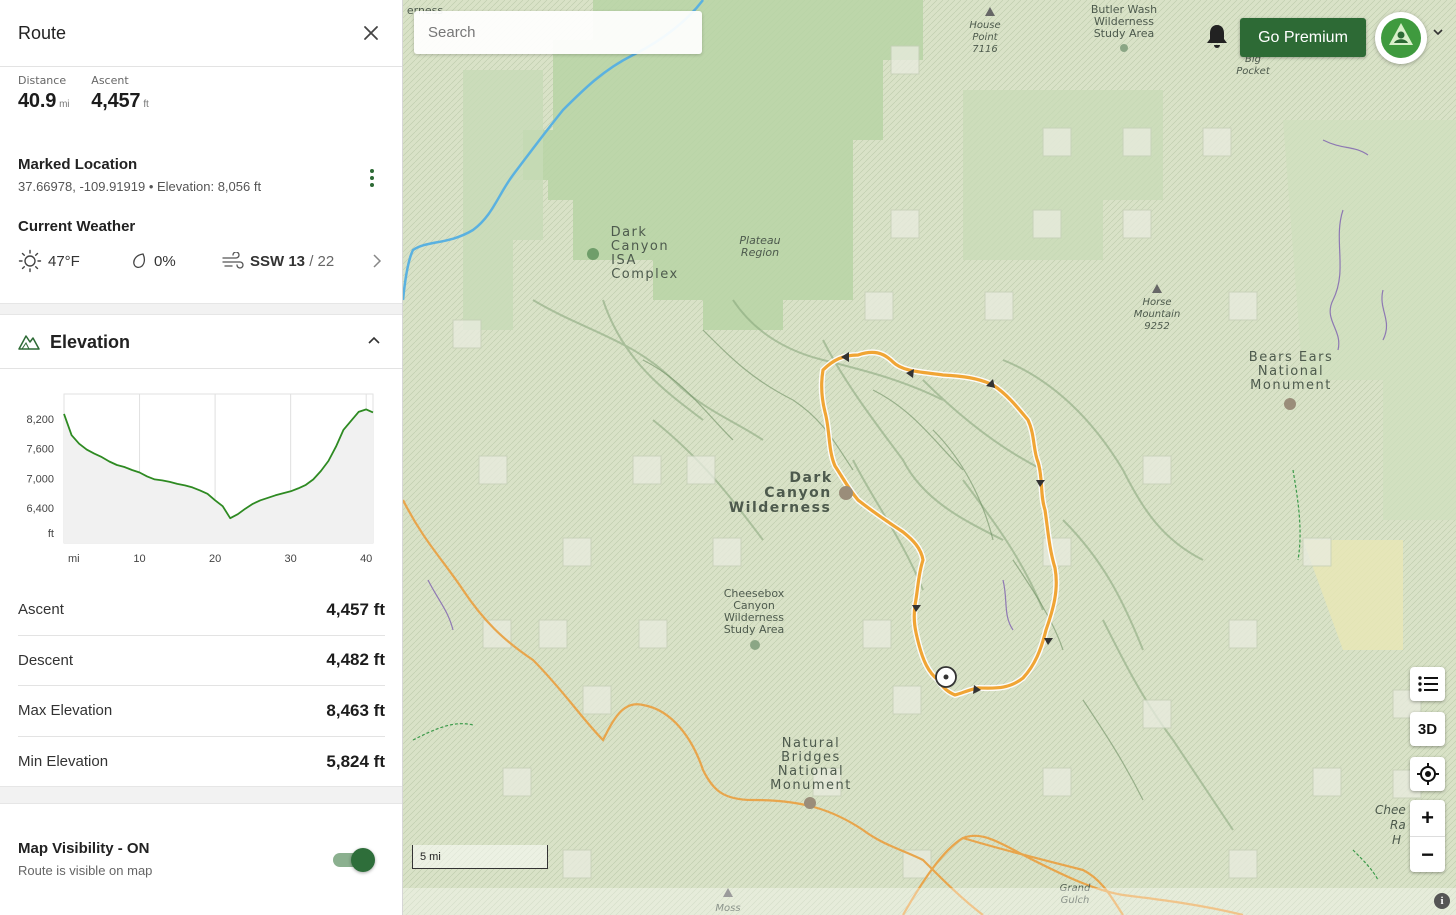  Describe the element at coordinates (40, 509) in the screenshot. I see `y-tick-label: 6,400` at that location.